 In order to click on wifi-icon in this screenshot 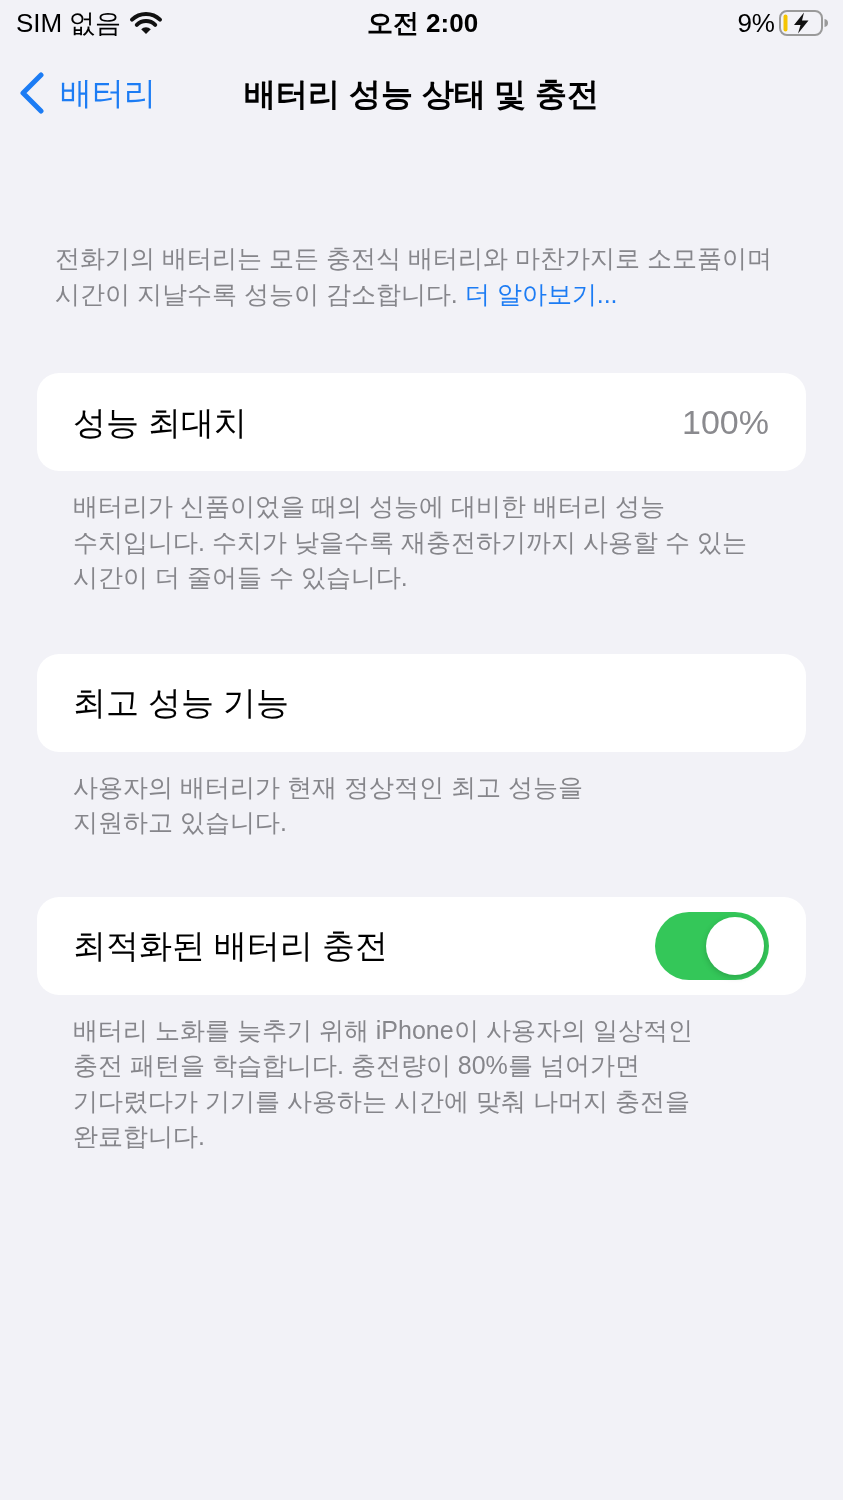, I will do `click(146, 23)`.